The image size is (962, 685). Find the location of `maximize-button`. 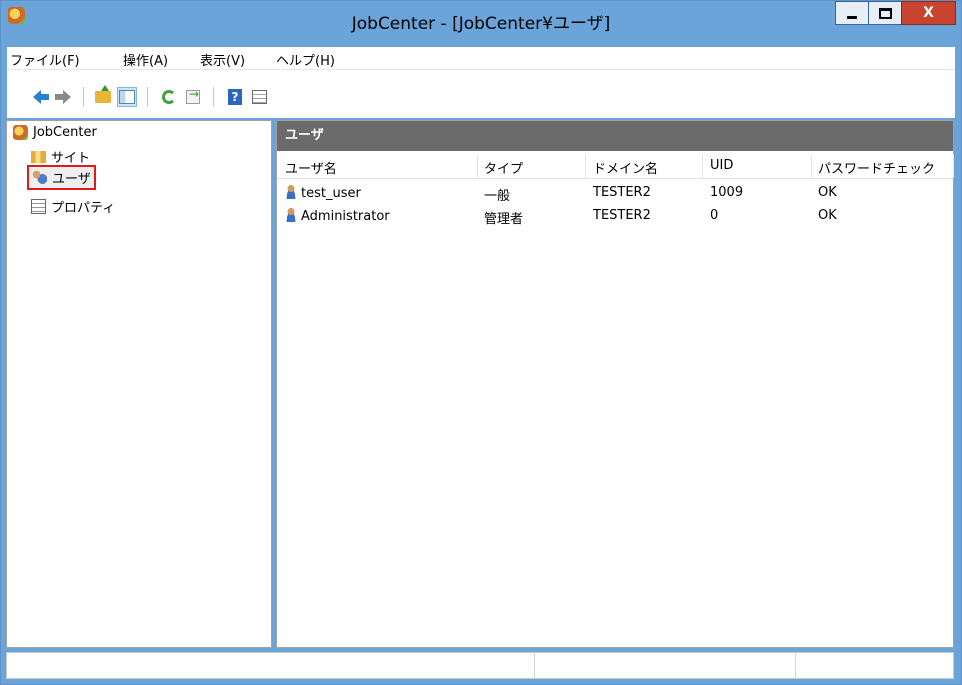

maximize-button is located at coordinates (885, 13).